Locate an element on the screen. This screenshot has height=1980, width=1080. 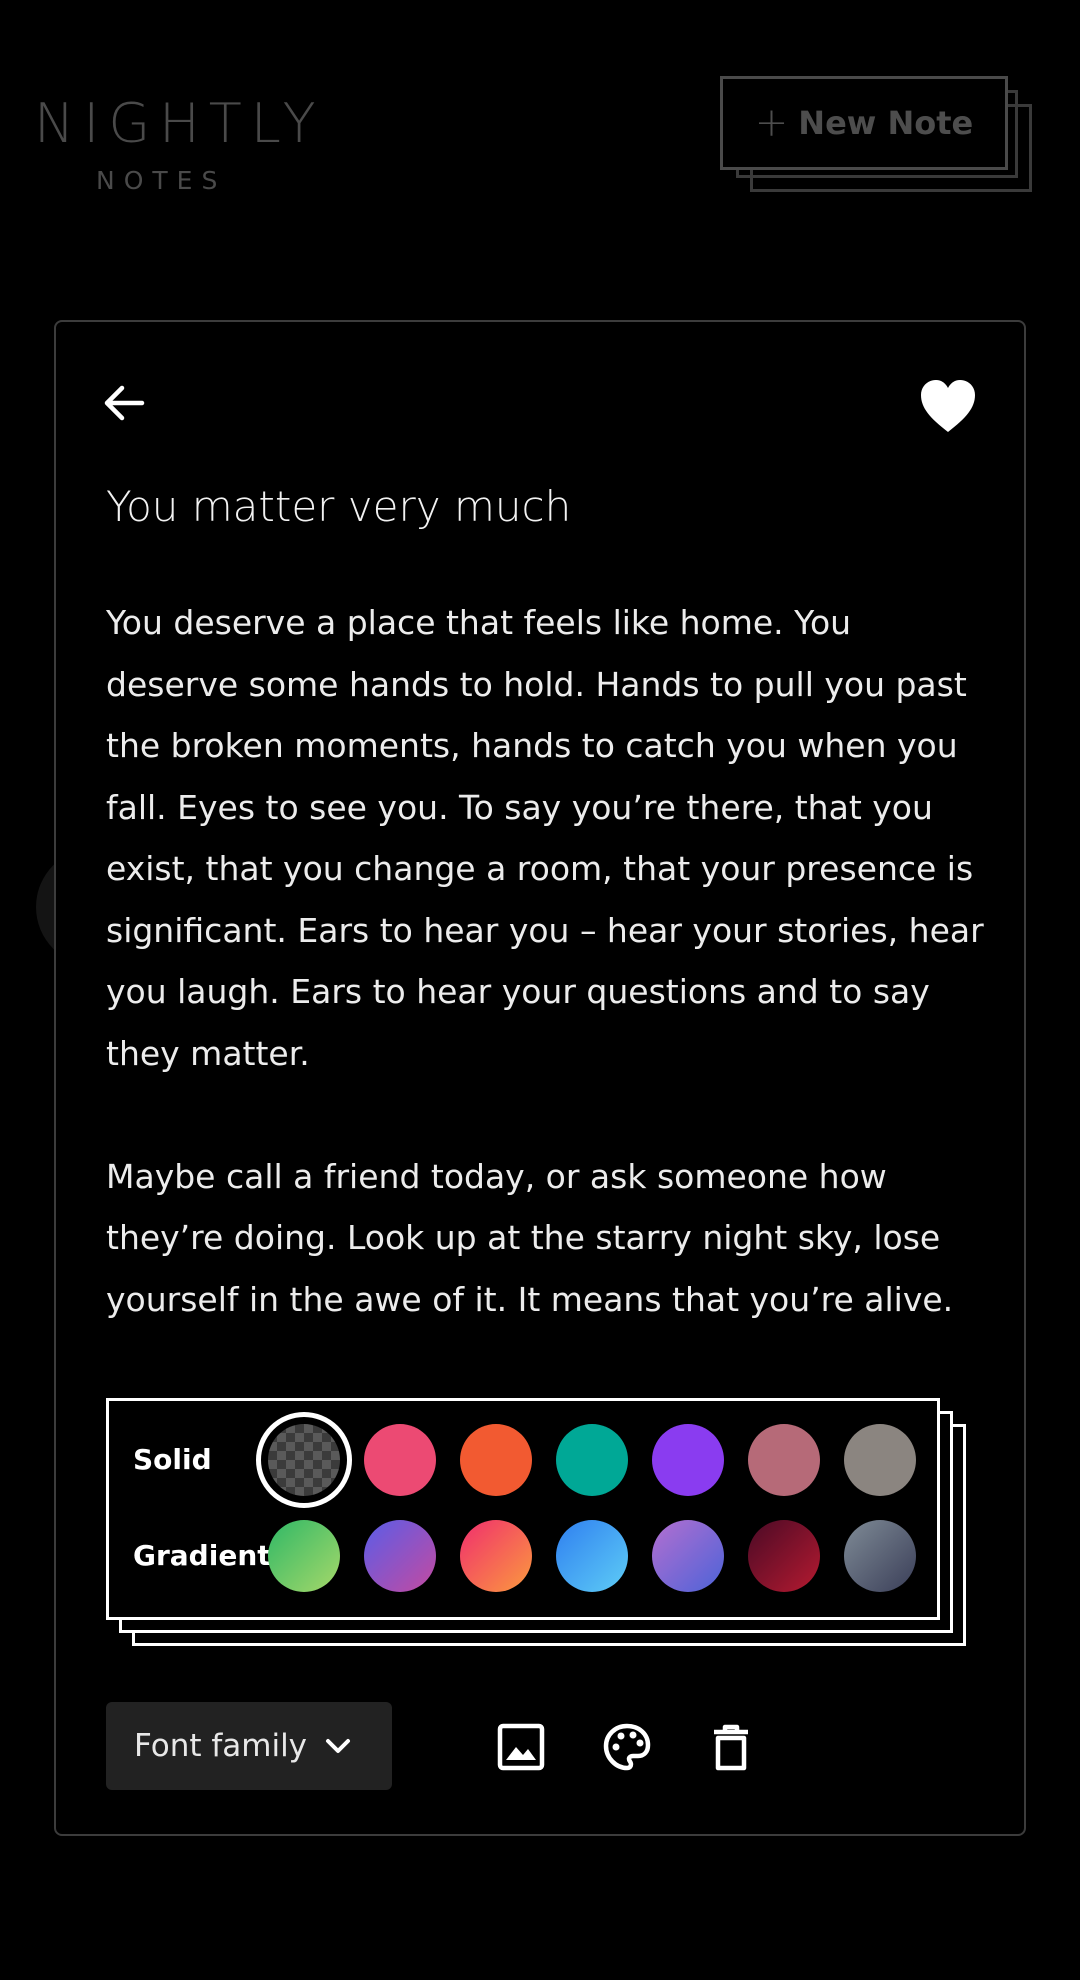
gradient-swatch-green is located at coordinates (304, 1556).